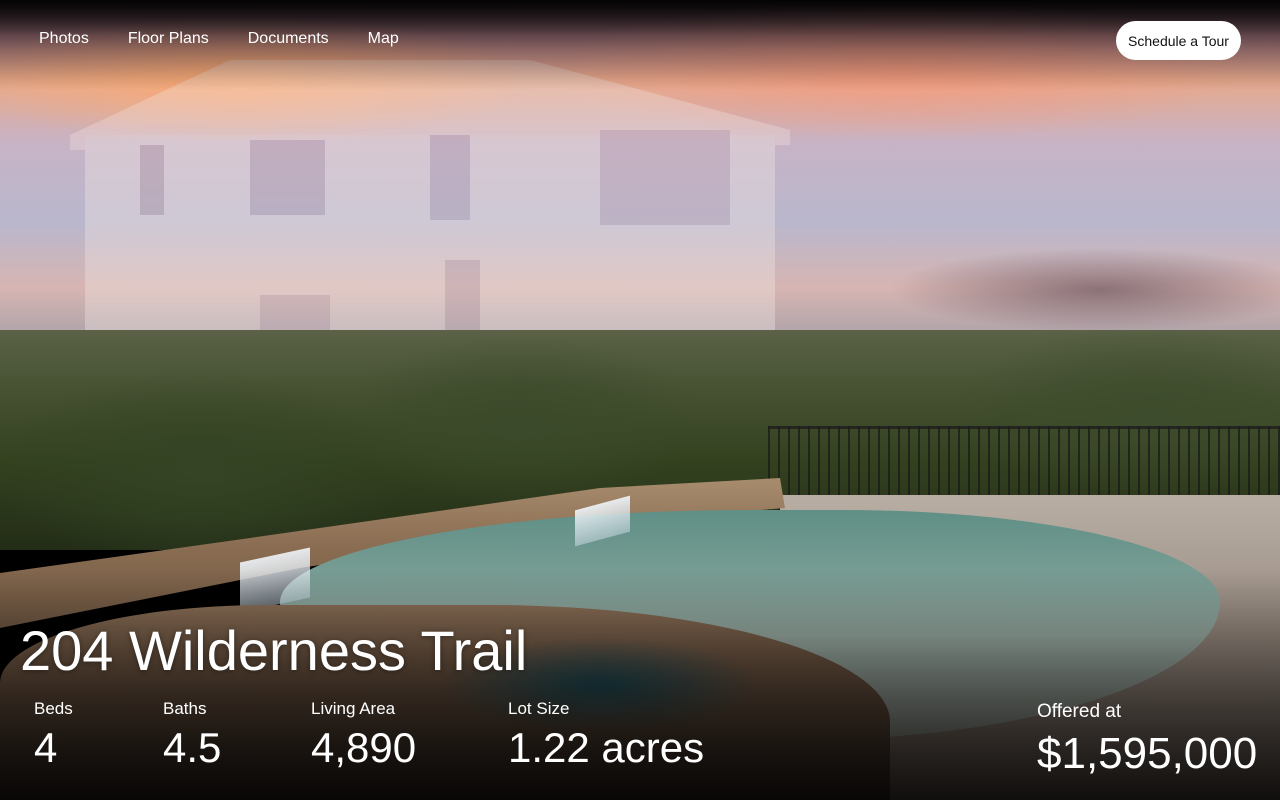 This screenshot has width=1280, height=800. What do you see at coordinates (1147, 753) in the screenshot?
I see `price-value: $1,595,000` at bounding box center [1147, 753].